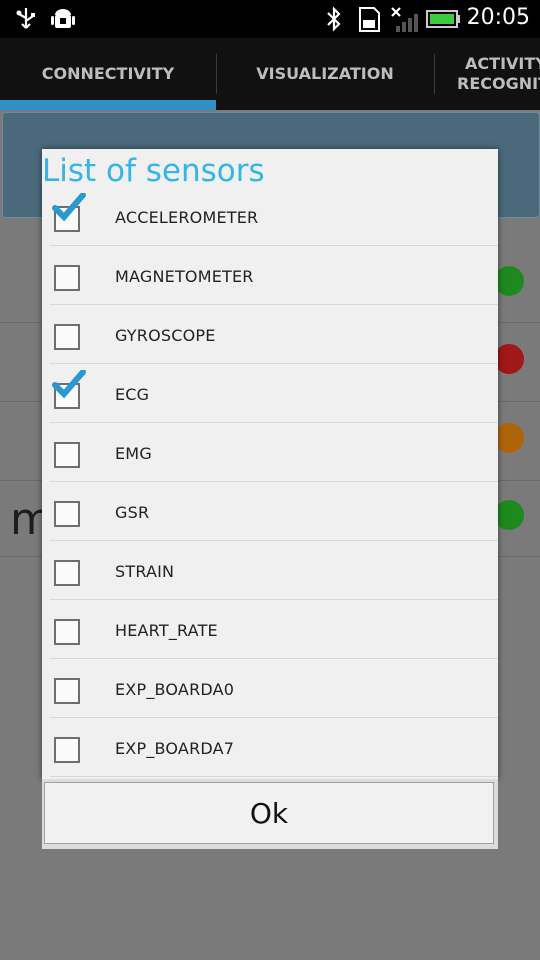 Image resolution: width=540 pixels, height=960 pixels. Describe the element at coordinates (404, 19) in the screenshot. I see `signal-icon` at that location.